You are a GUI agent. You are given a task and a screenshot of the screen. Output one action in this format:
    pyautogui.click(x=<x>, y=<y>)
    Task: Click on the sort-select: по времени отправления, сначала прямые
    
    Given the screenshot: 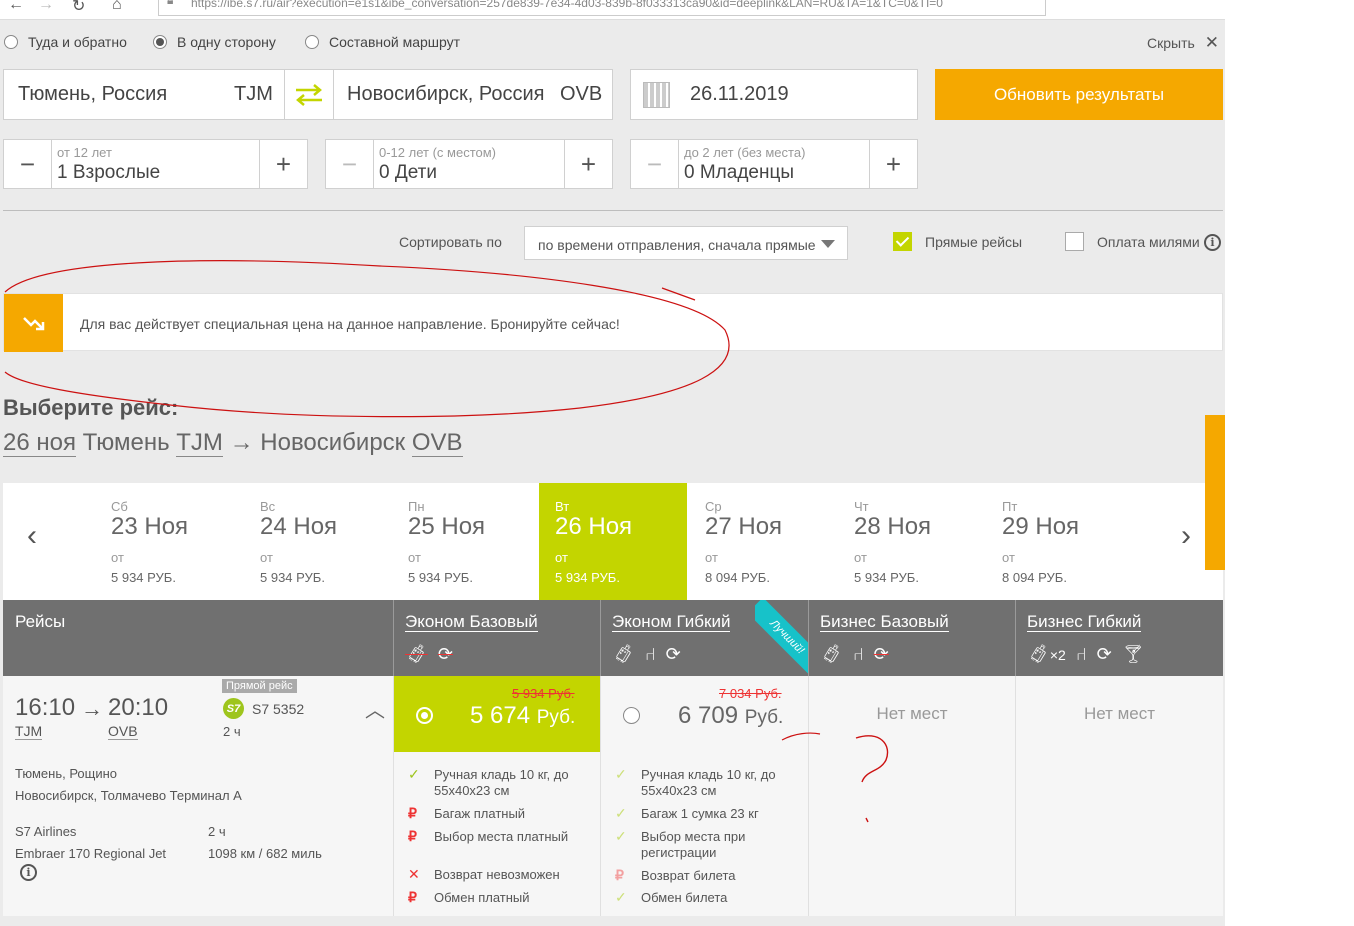 What is the action you would take?
    pyautogui.click(x=686, y=243)
    